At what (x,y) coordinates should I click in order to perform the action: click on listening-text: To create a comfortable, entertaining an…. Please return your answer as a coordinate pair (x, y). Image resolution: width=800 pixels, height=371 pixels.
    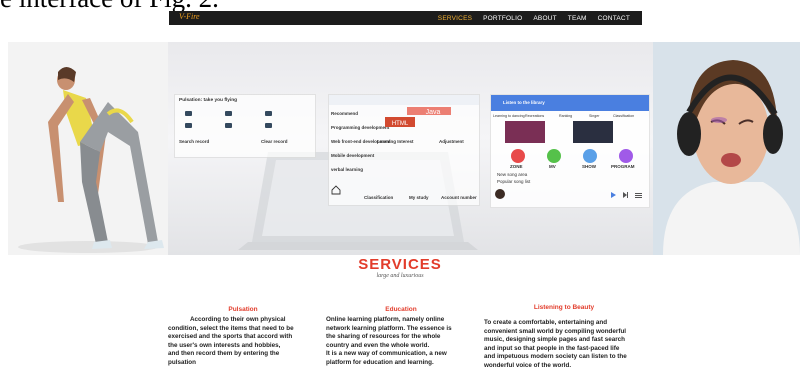
    Looking at the image, I should click on (555, 344).